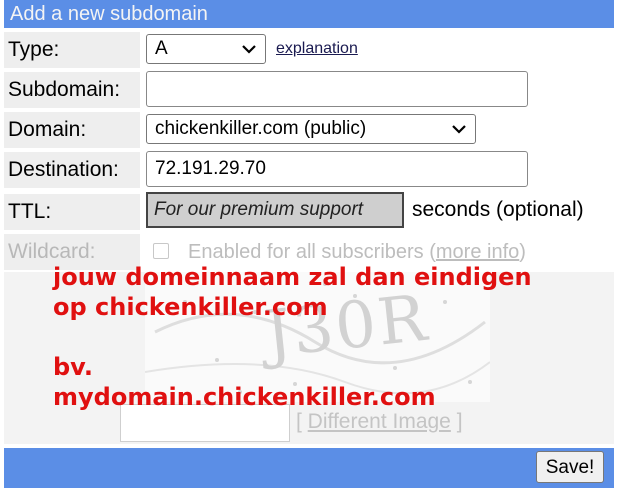 The image size is (618, 490). Describe the element at coordinates (309, 14) in the screenshot. I see `form-header: Add a new subdomain` at that location.